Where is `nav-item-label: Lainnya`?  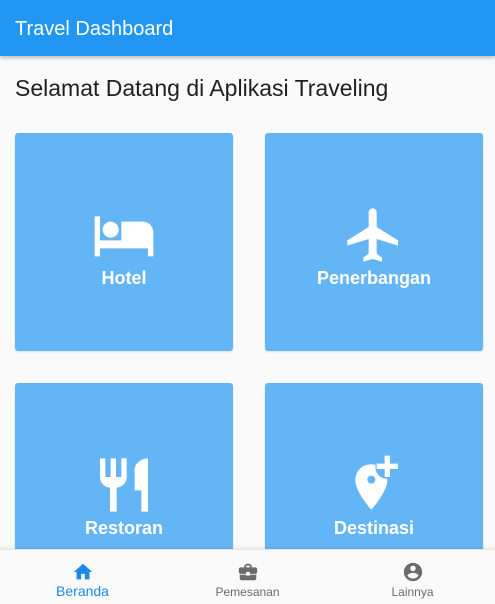
nav-item-label: Lainnya is located at coordinates (412, 592).